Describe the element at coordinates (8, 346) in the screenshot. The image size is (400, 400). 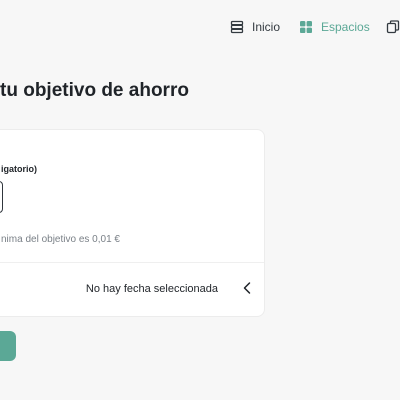
I see `submit-button` at that location.